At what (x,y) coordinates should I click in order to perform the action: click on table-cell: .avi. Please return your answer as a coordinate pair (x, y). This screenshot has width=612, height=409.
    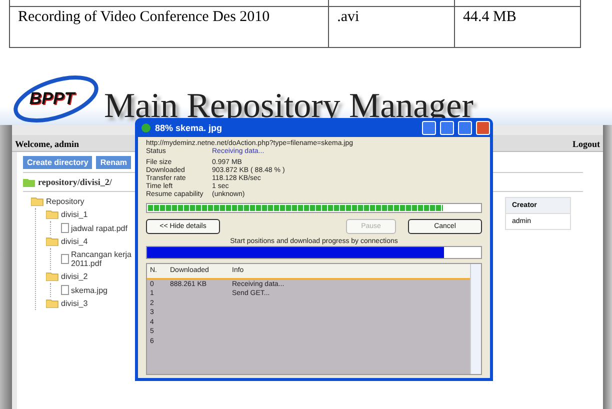
    Looking at the image, I should click on (348, 17).